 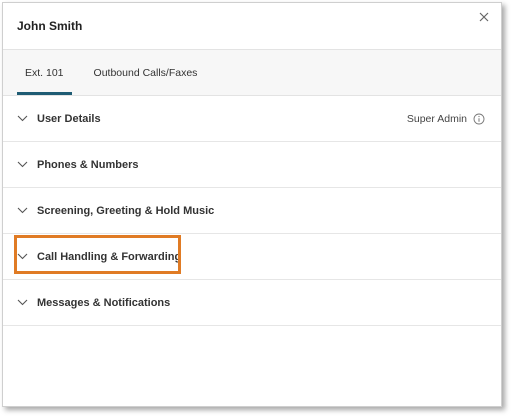 What do you see at coordinates (252, 257) in the screenshot?
I see `section-call-handling-forwarding: Call Handling & Forwarding` at bounding box center [252, 257].